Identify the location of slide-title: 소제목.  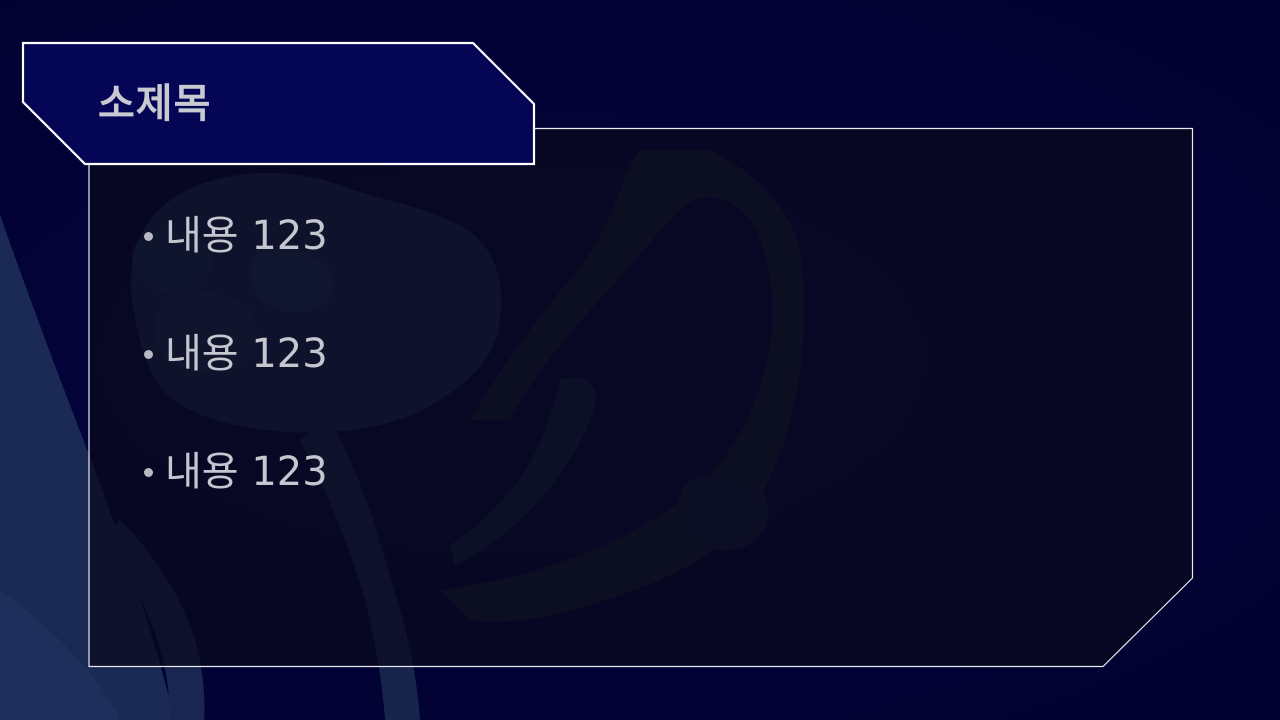
(155, 104).